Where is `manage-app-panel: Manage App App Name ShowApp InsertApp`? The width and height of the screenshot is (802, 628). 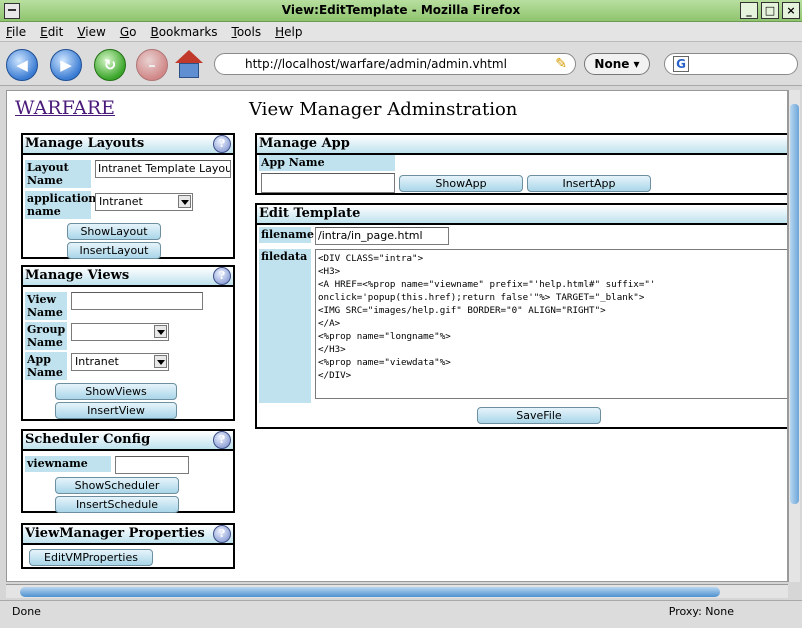
manage-app-panel: Manage App App Name ShowApp InsertApp is located at coordinates (521, 164).